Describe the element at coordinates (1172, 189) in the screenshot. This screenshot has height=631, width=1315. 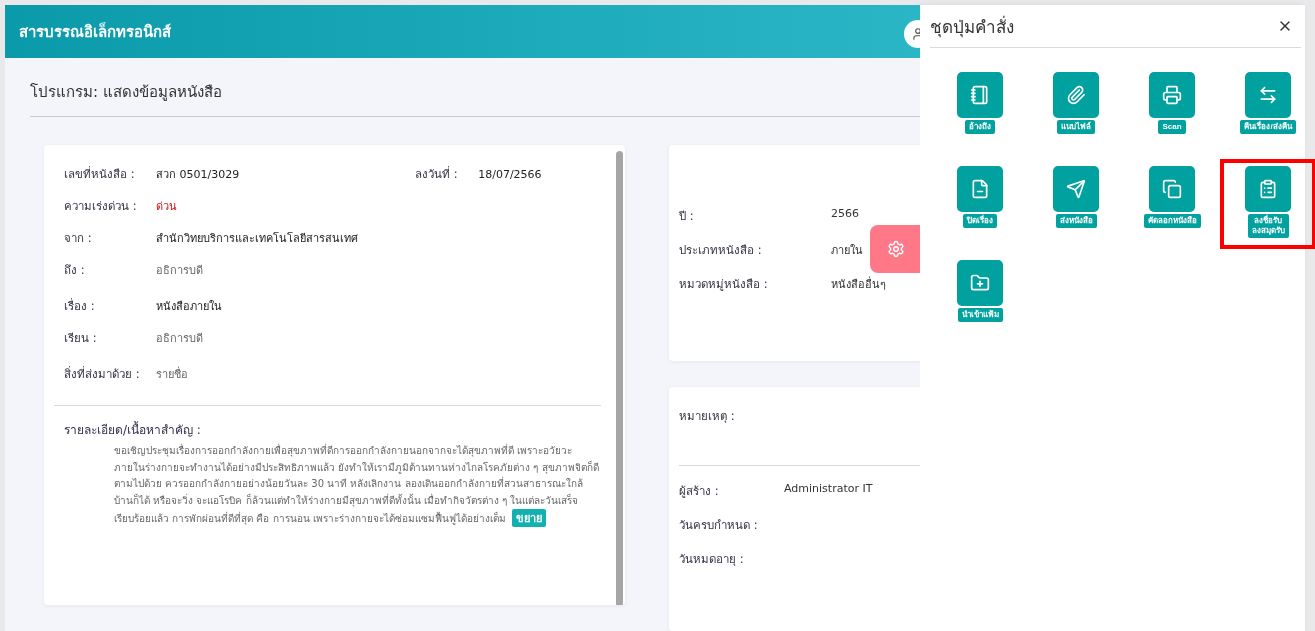
I see `copy-icon` at that location.